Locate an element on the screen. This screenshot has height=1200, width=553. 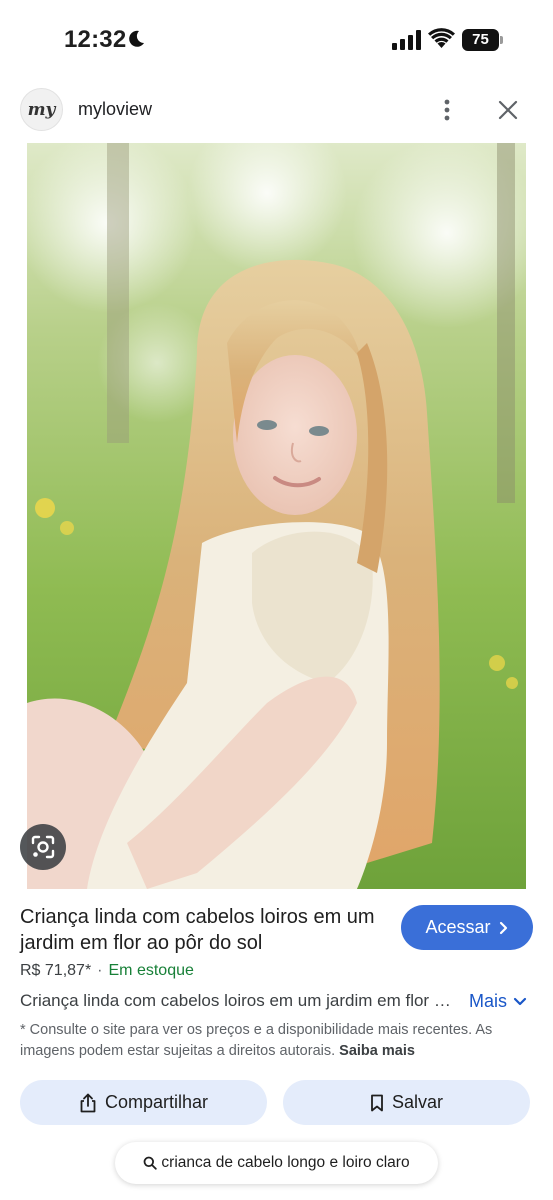
chevron-down-icon is located at coordinates (520, 1001).